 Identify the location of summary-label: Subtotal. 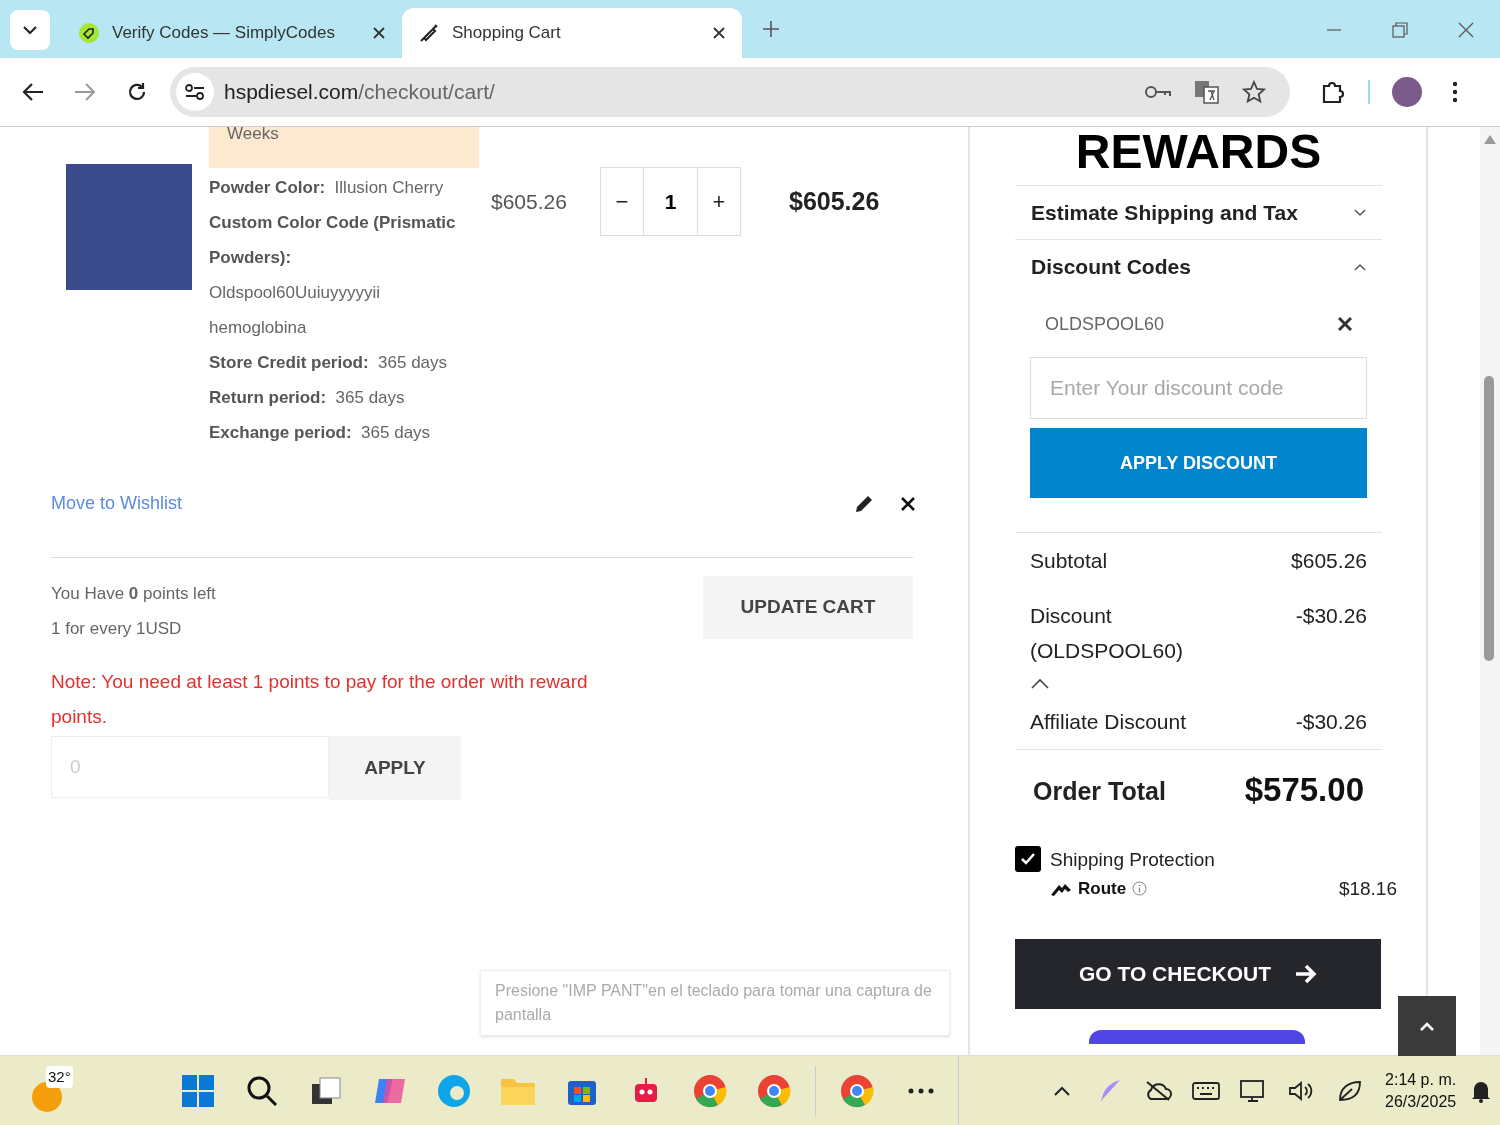
(1069, 561).